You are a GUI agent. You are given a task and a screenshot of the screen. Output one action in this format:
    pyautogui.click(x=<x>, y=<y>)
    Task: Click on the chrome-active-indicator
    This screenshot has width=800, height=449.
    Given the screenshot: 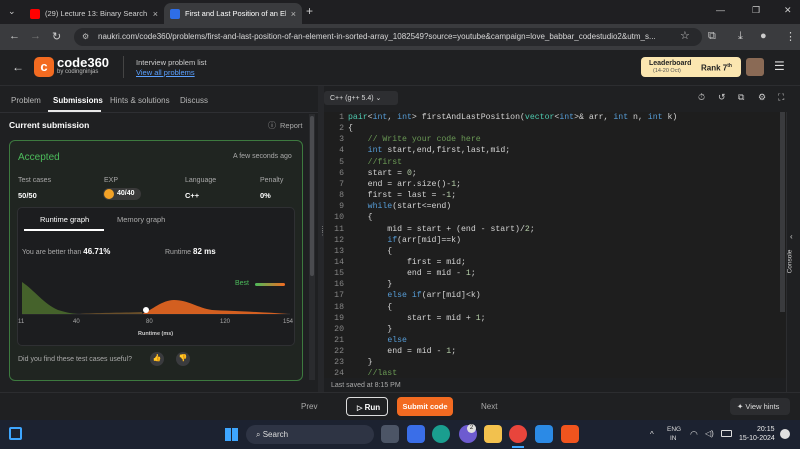 What is the action you would take?
    pyautogui.click(x=518, y=447)
    